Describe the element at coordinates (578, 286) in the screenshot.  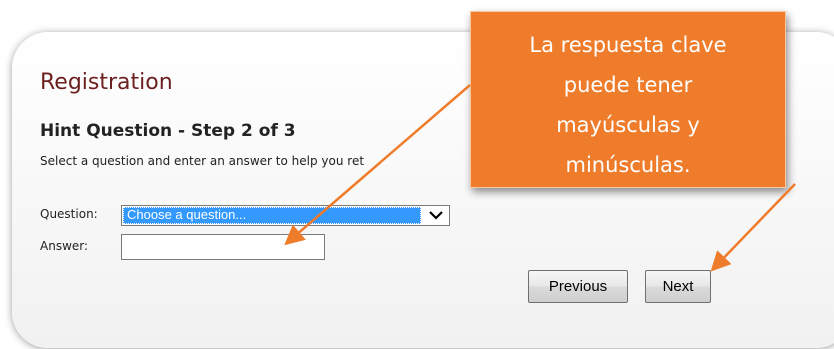
I see `previous-button: Previous` at that location.